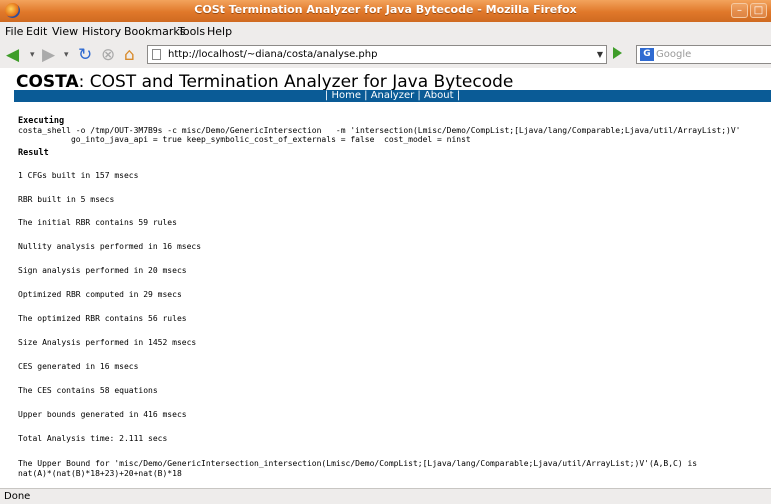 The image size is (771, 504). What do you see at coordinates (14, 31) in the screenshot?
I see `menu-file: File` at bounding box center [14, 31].